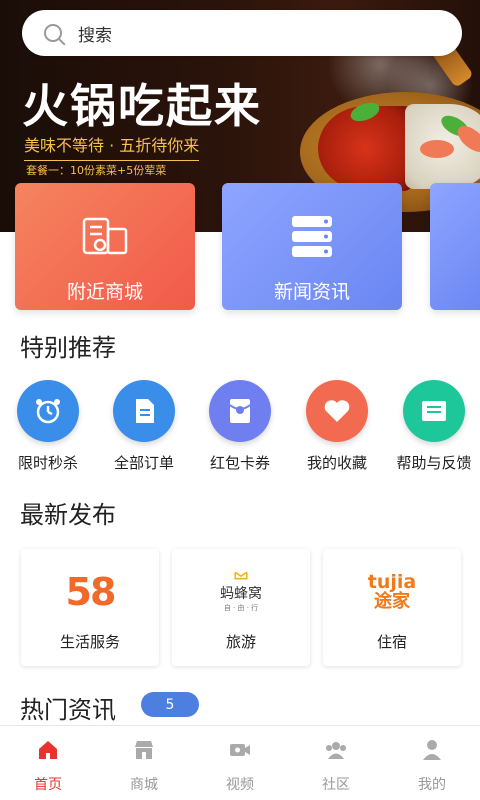  I want to click on news-card: 新闻资讯, so click(312, 246).